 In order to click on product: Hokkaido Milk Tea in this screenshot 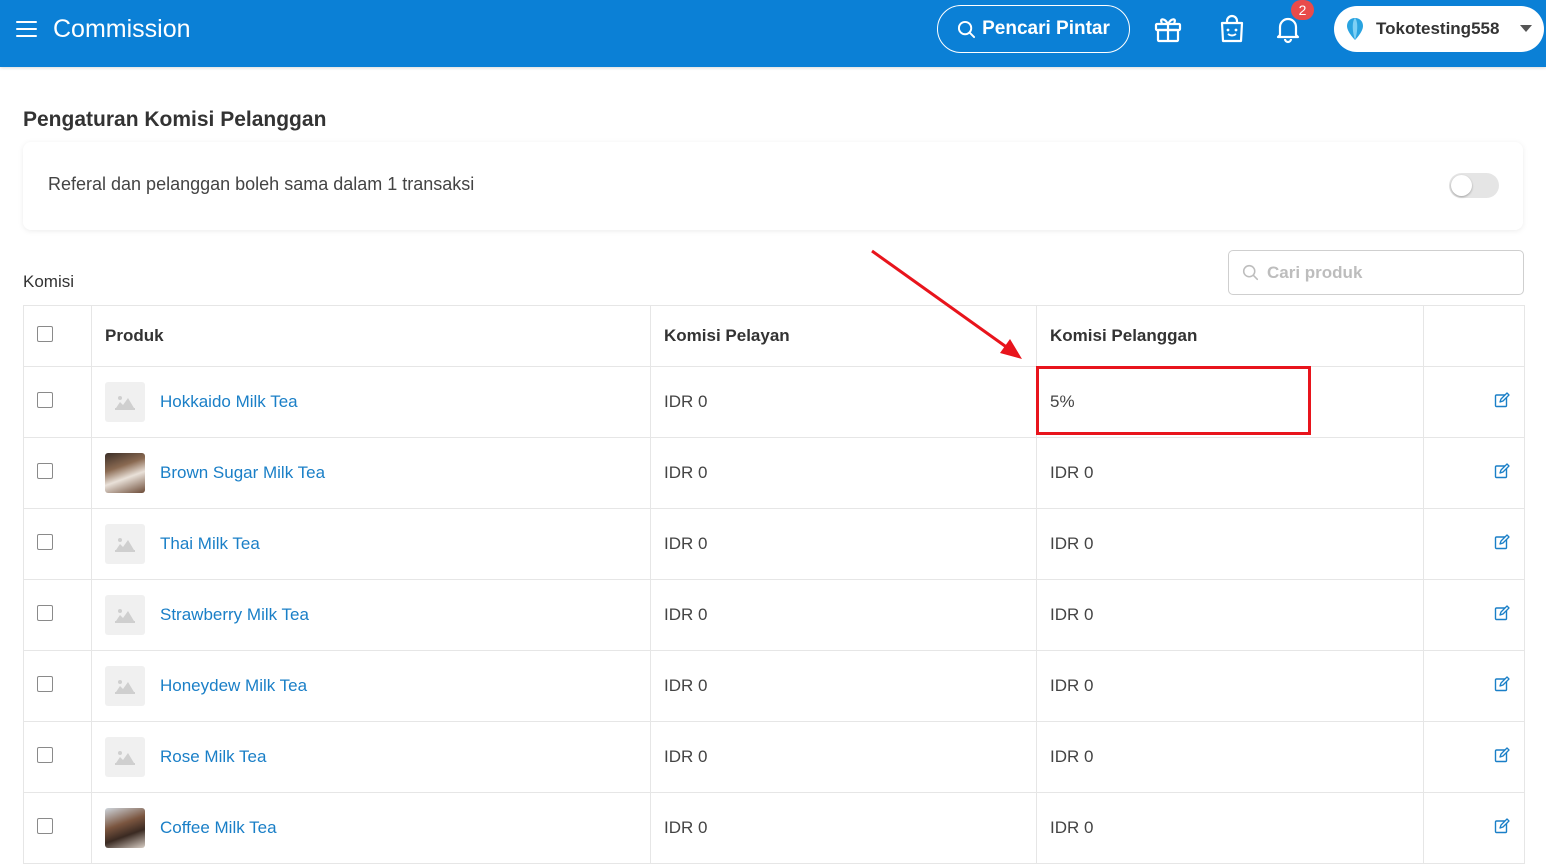, I will do `click(371, 402)`.